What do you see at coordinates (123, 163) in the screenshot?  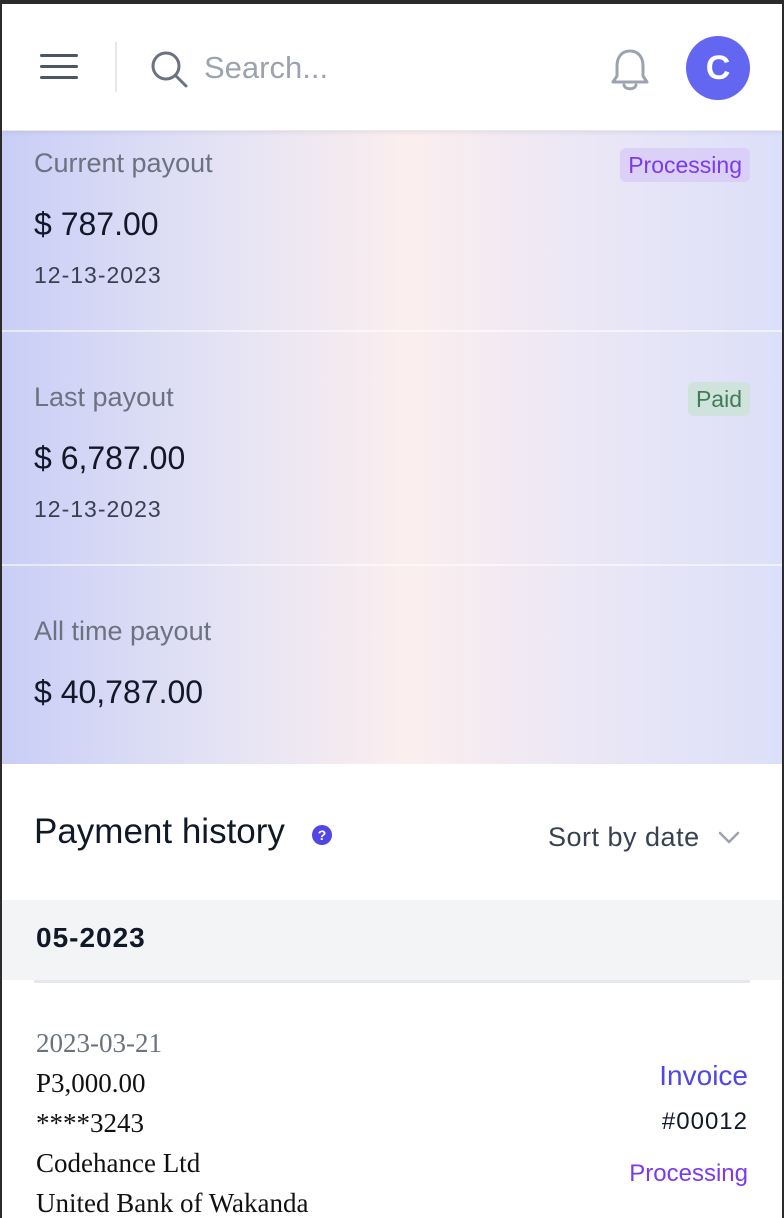 I see `stat-label: Current payout` at bounding box center [123, 163].